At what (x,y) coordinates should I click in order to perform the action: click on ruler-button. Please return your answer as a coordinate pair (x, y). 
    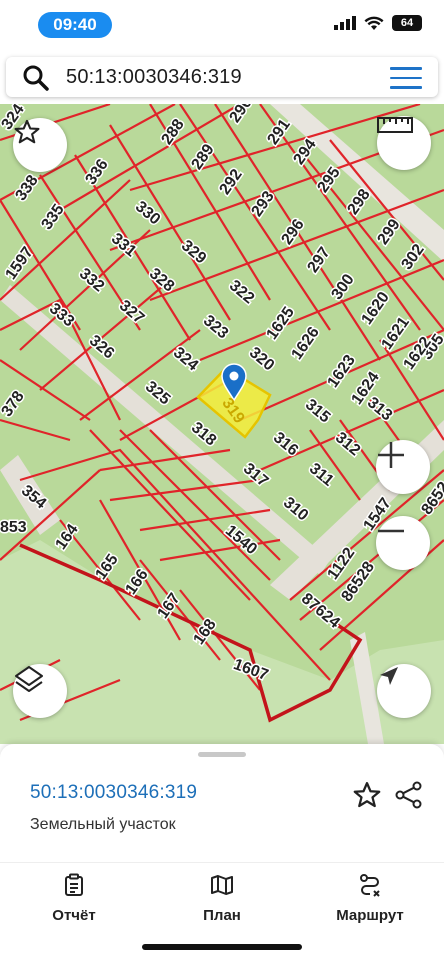
    Looking at the image, I should click on (404, 143).